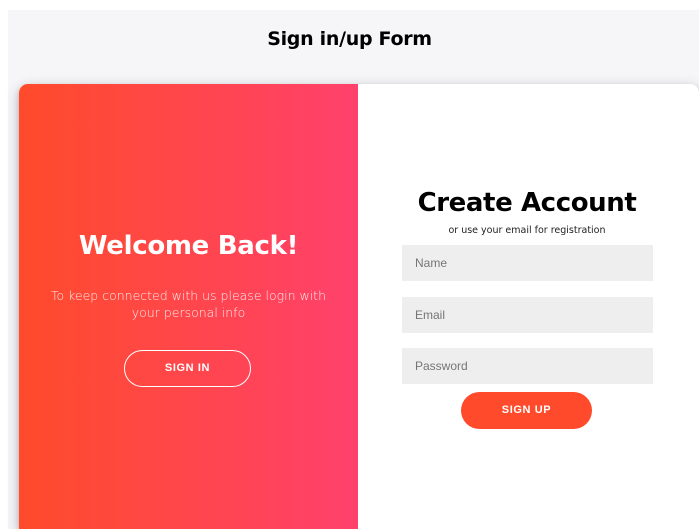 This screenshot has width=699, height=529. I want to click on form-subtitle: or use your email for registration, so click(527, 230).